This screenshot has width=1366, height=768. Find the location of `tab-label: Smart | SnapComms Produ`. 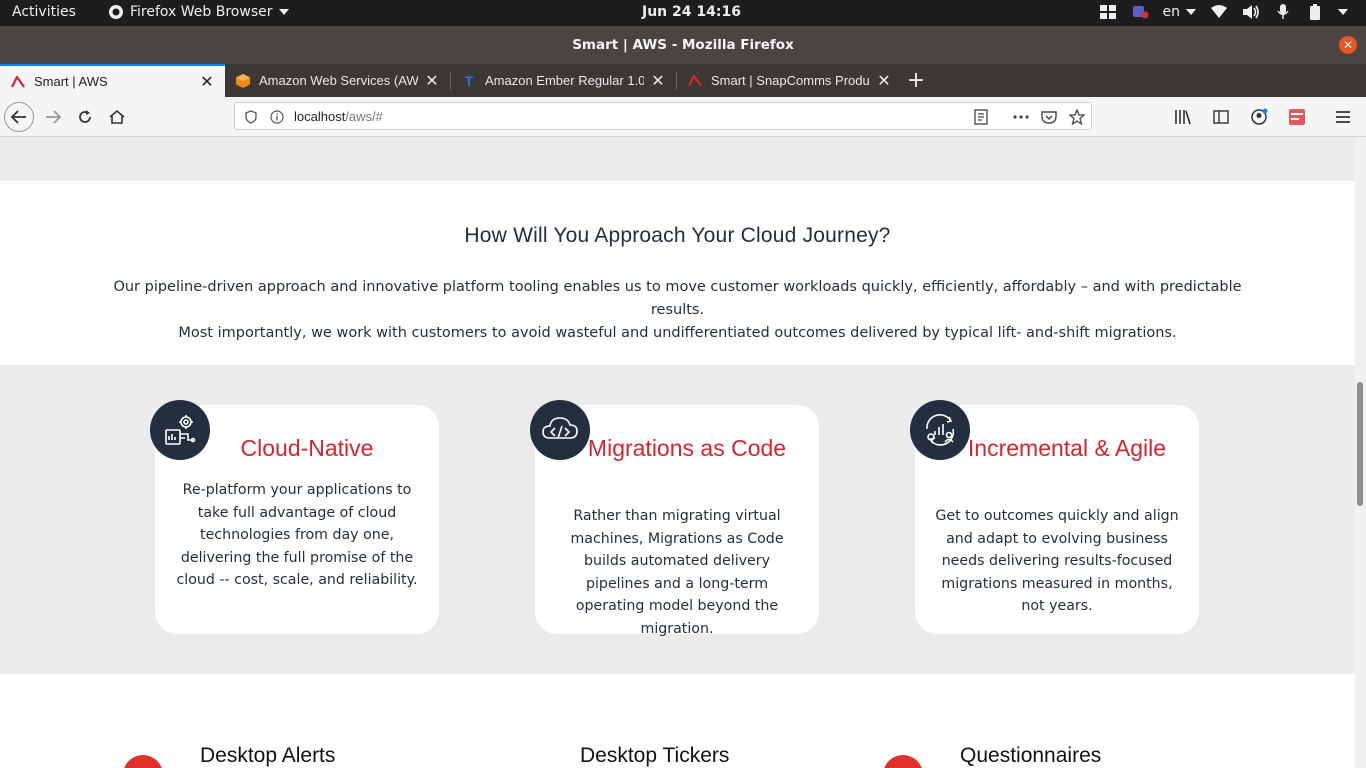

tab-label: Smart | SnapComms Produ is located at coordinates (790, 80).